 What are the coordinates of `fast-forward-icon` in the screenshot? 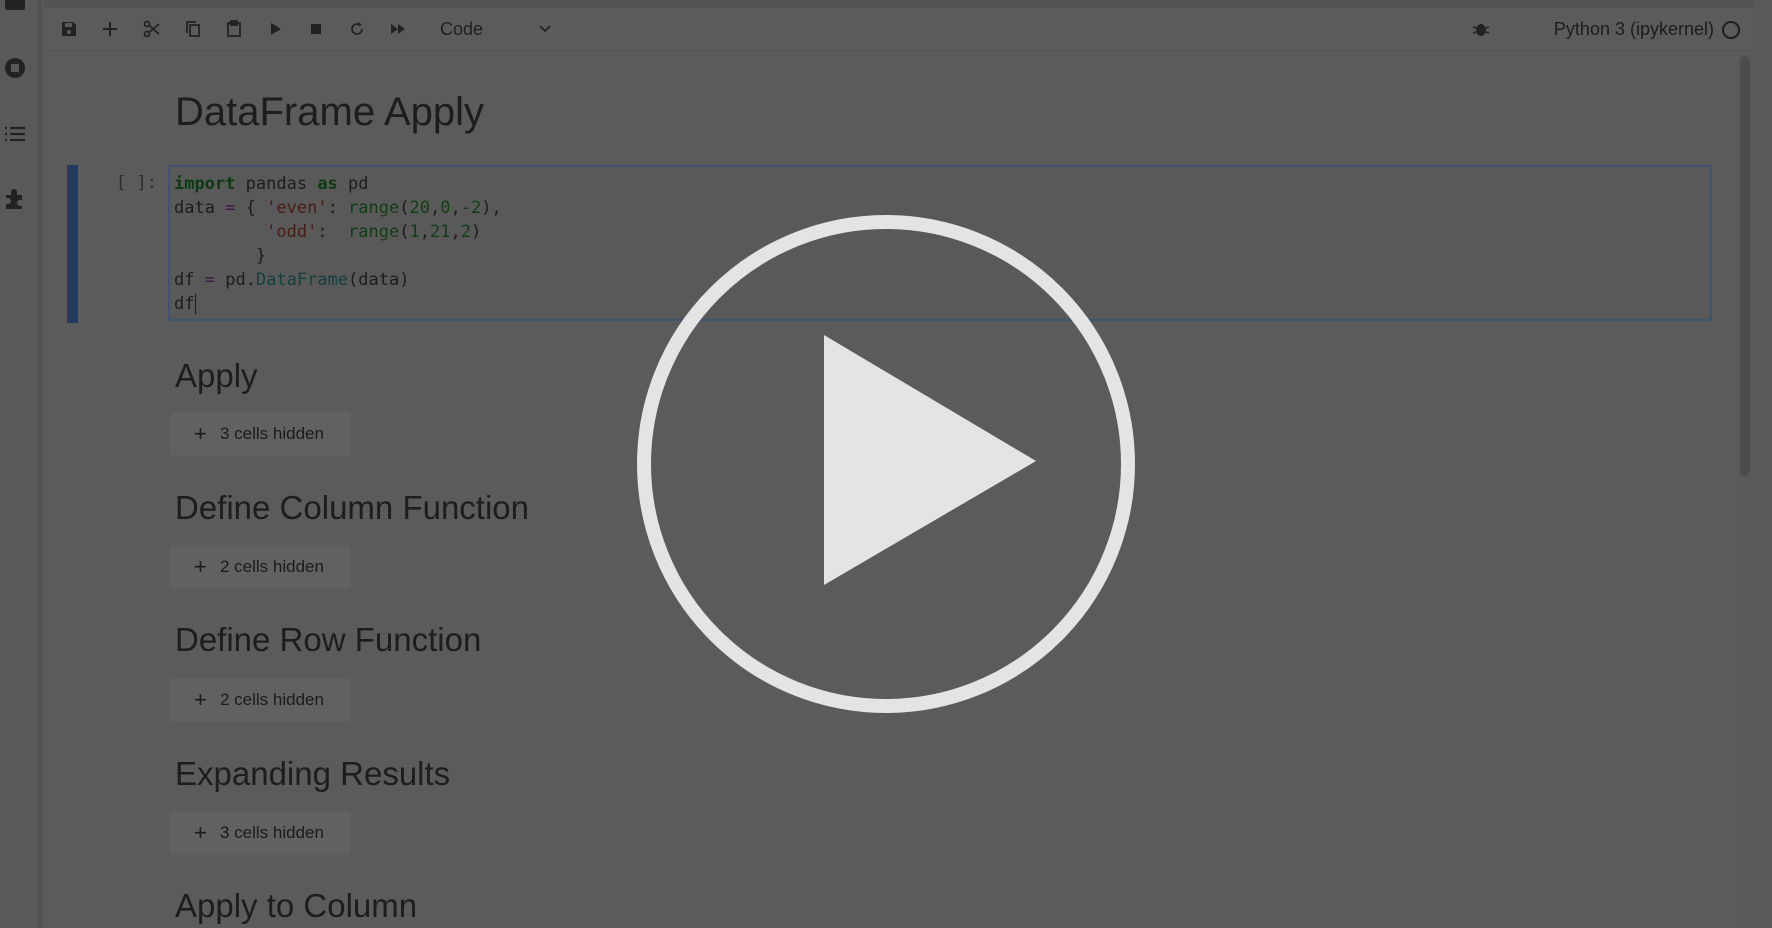 It's located at (398, 29).